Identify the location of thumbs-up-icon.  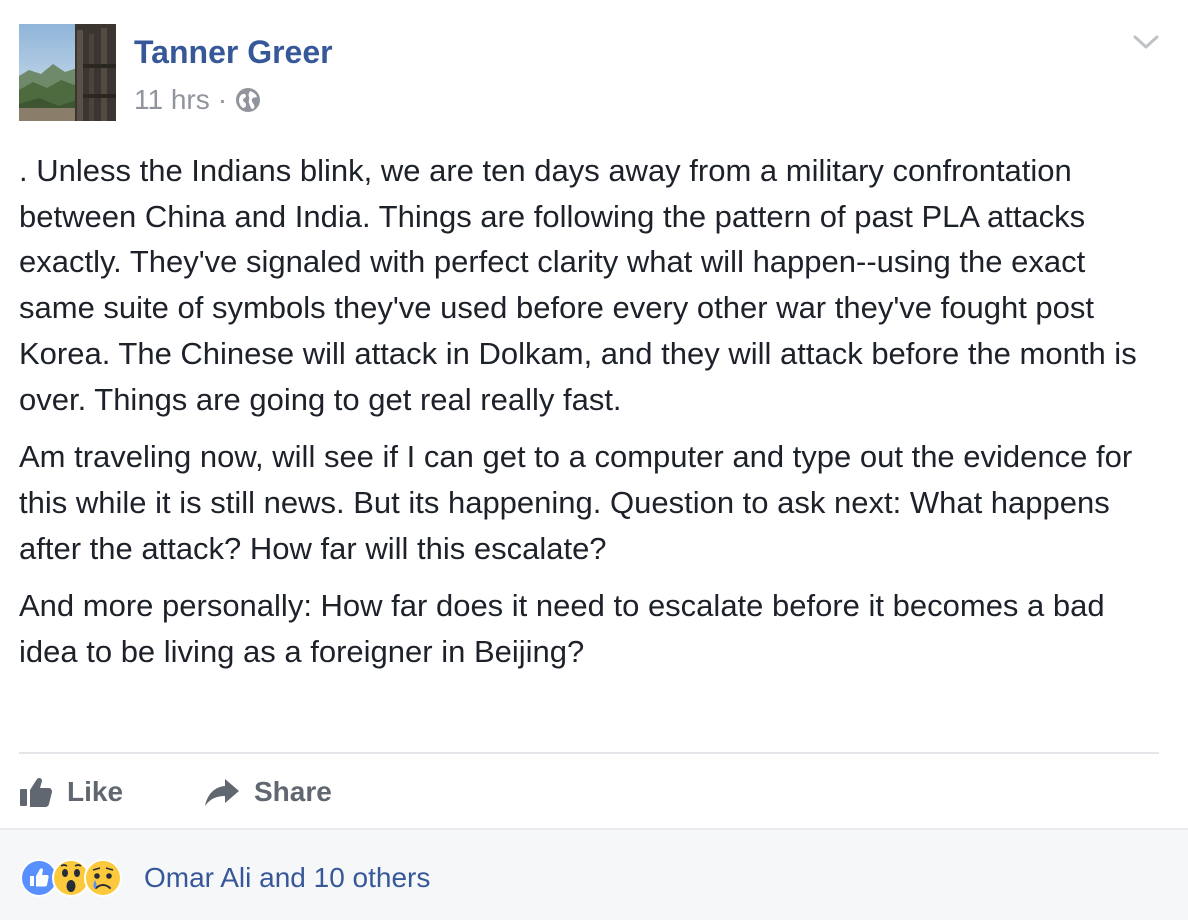
(36, 792).